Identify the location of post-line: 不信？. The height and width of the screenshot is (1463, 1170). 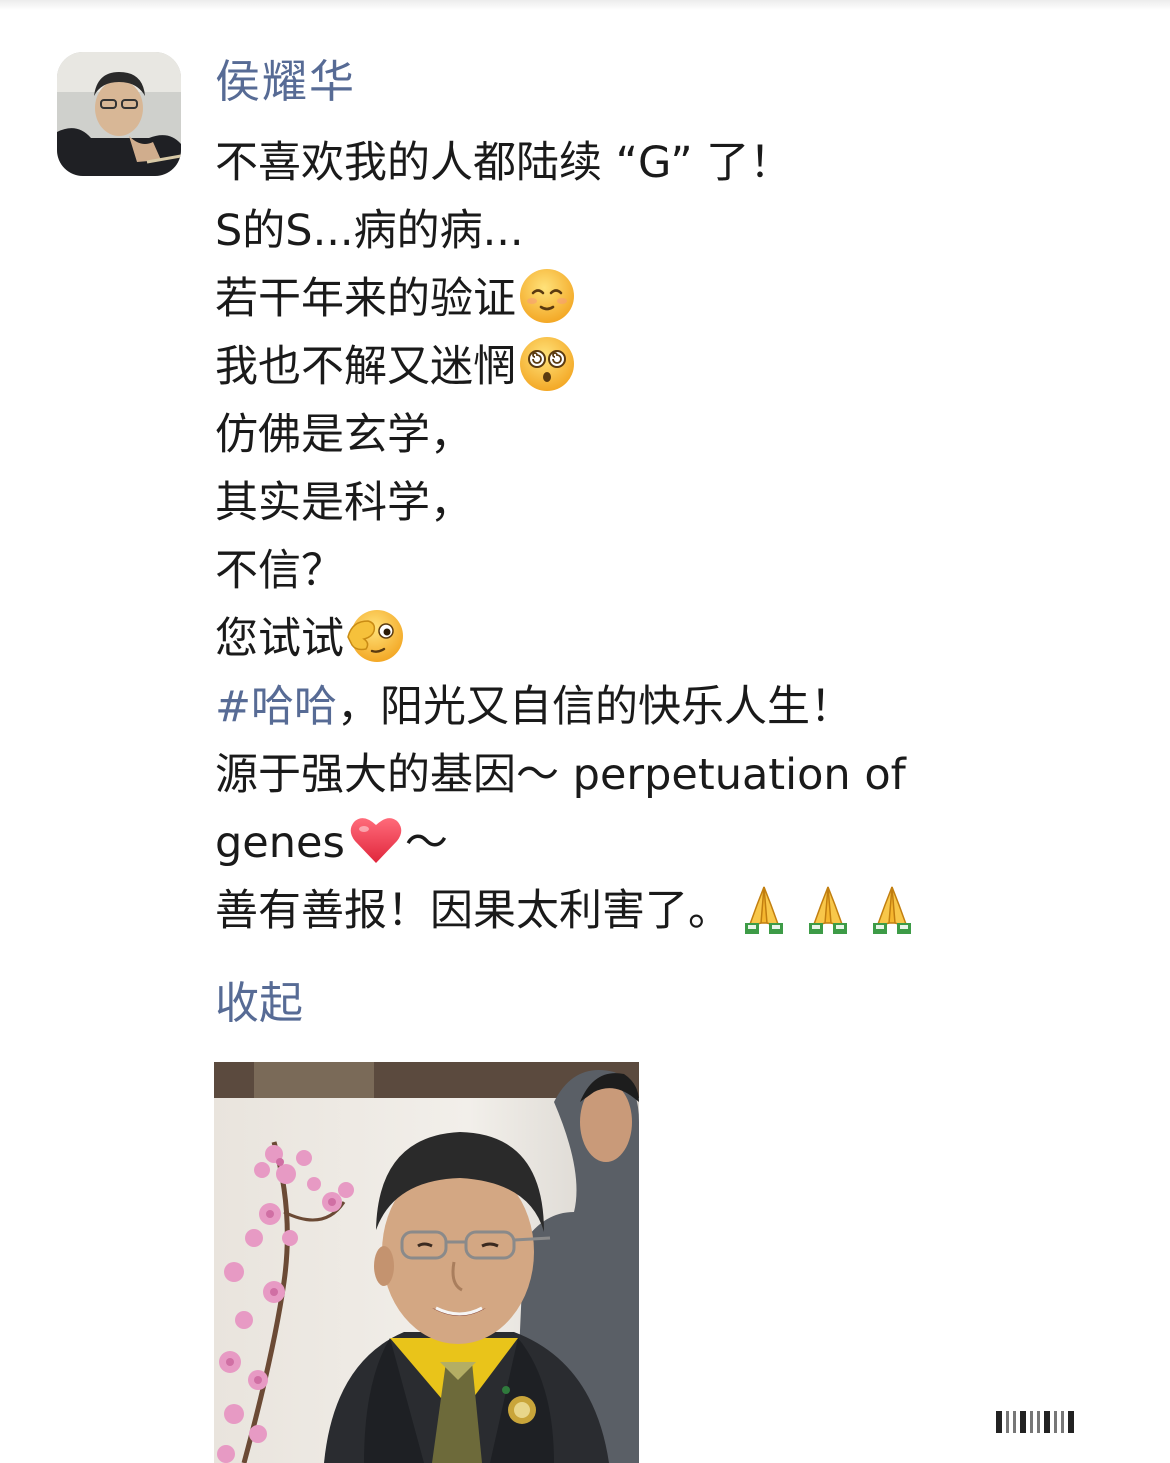
(665, 571).